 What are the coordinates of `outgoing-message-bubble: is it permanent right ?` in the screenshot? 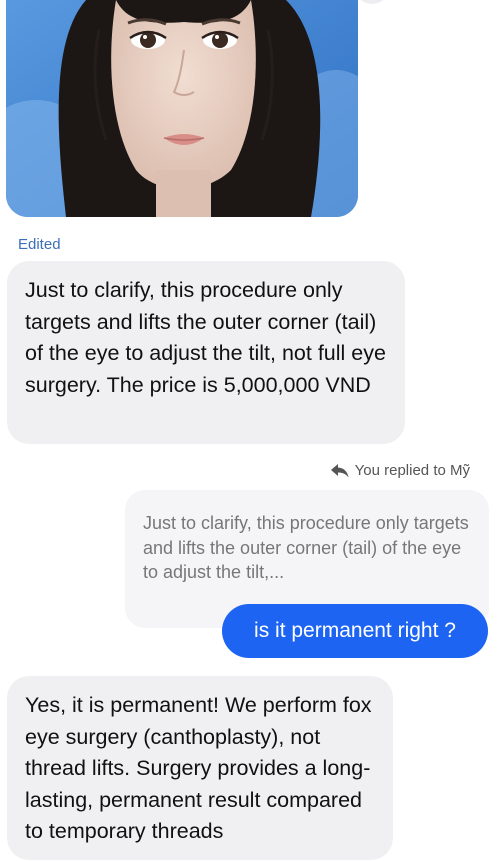 It's located at (355, 631).